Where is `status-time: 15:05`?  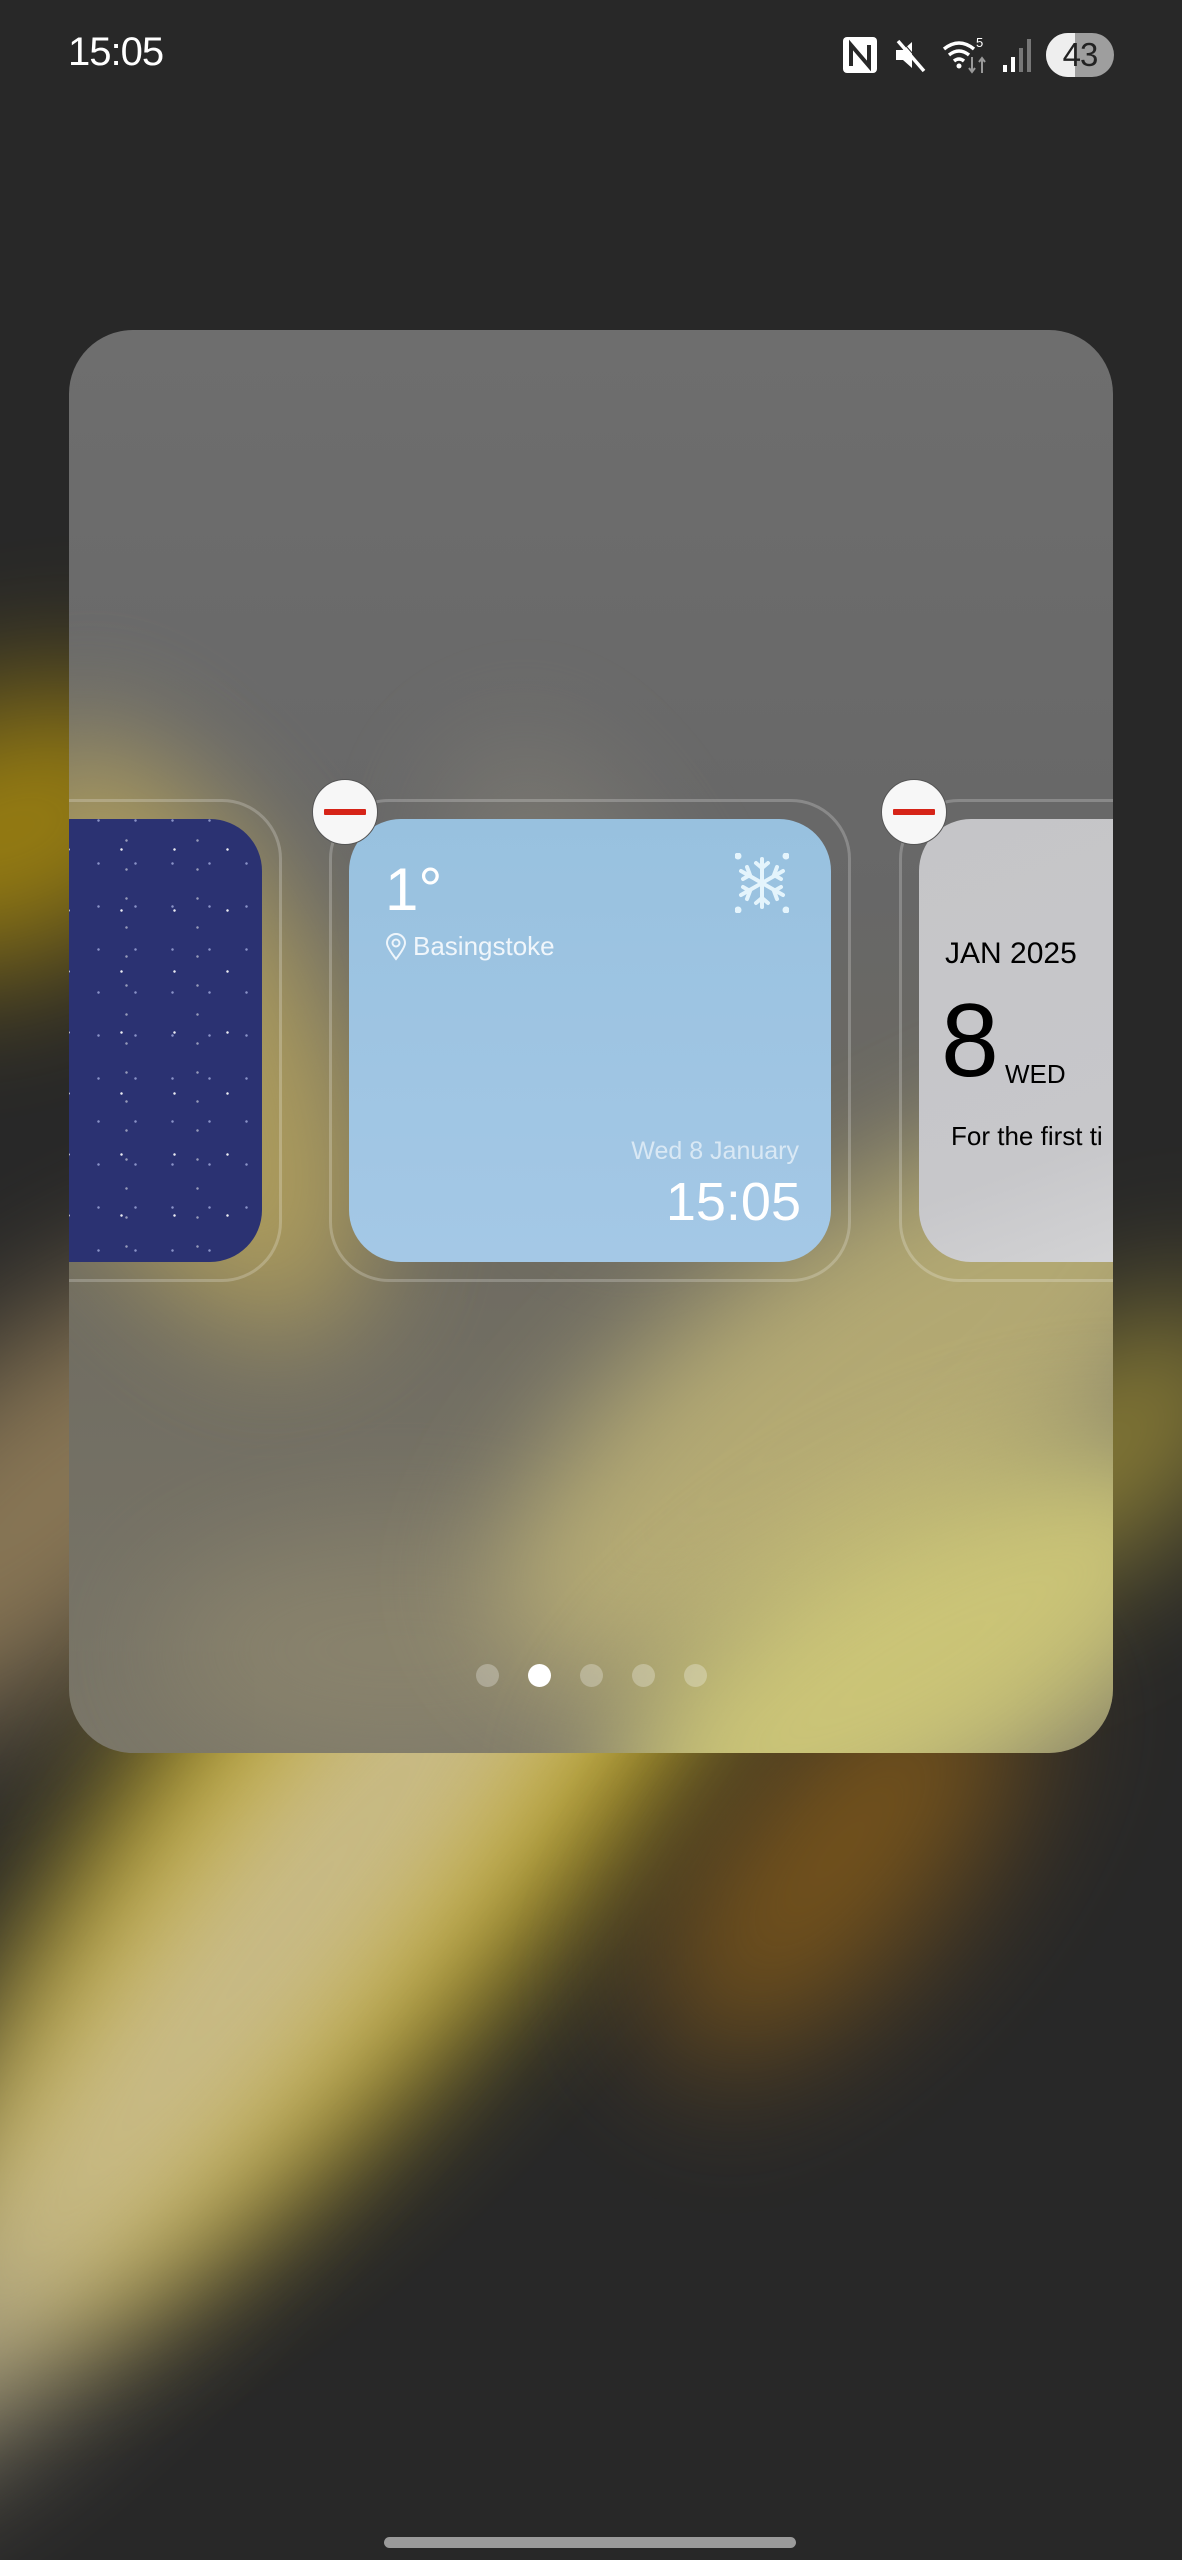
status-time: 15:05 is located at coordinates (116, 52).